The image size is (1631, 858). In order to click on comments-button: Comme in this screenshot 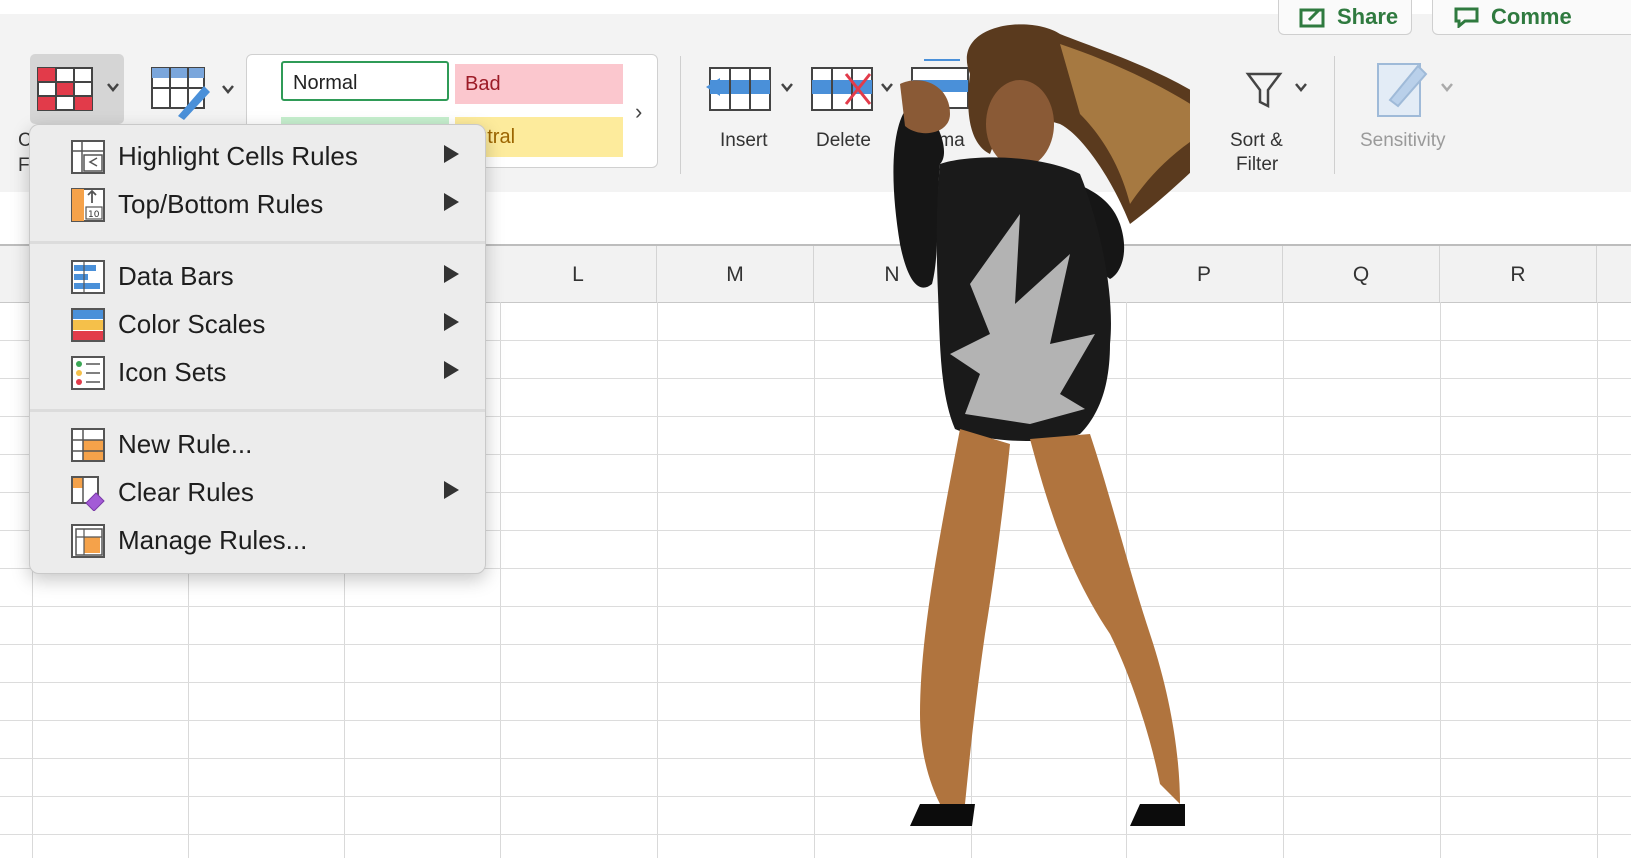, I will do `click(1531, 17)`.